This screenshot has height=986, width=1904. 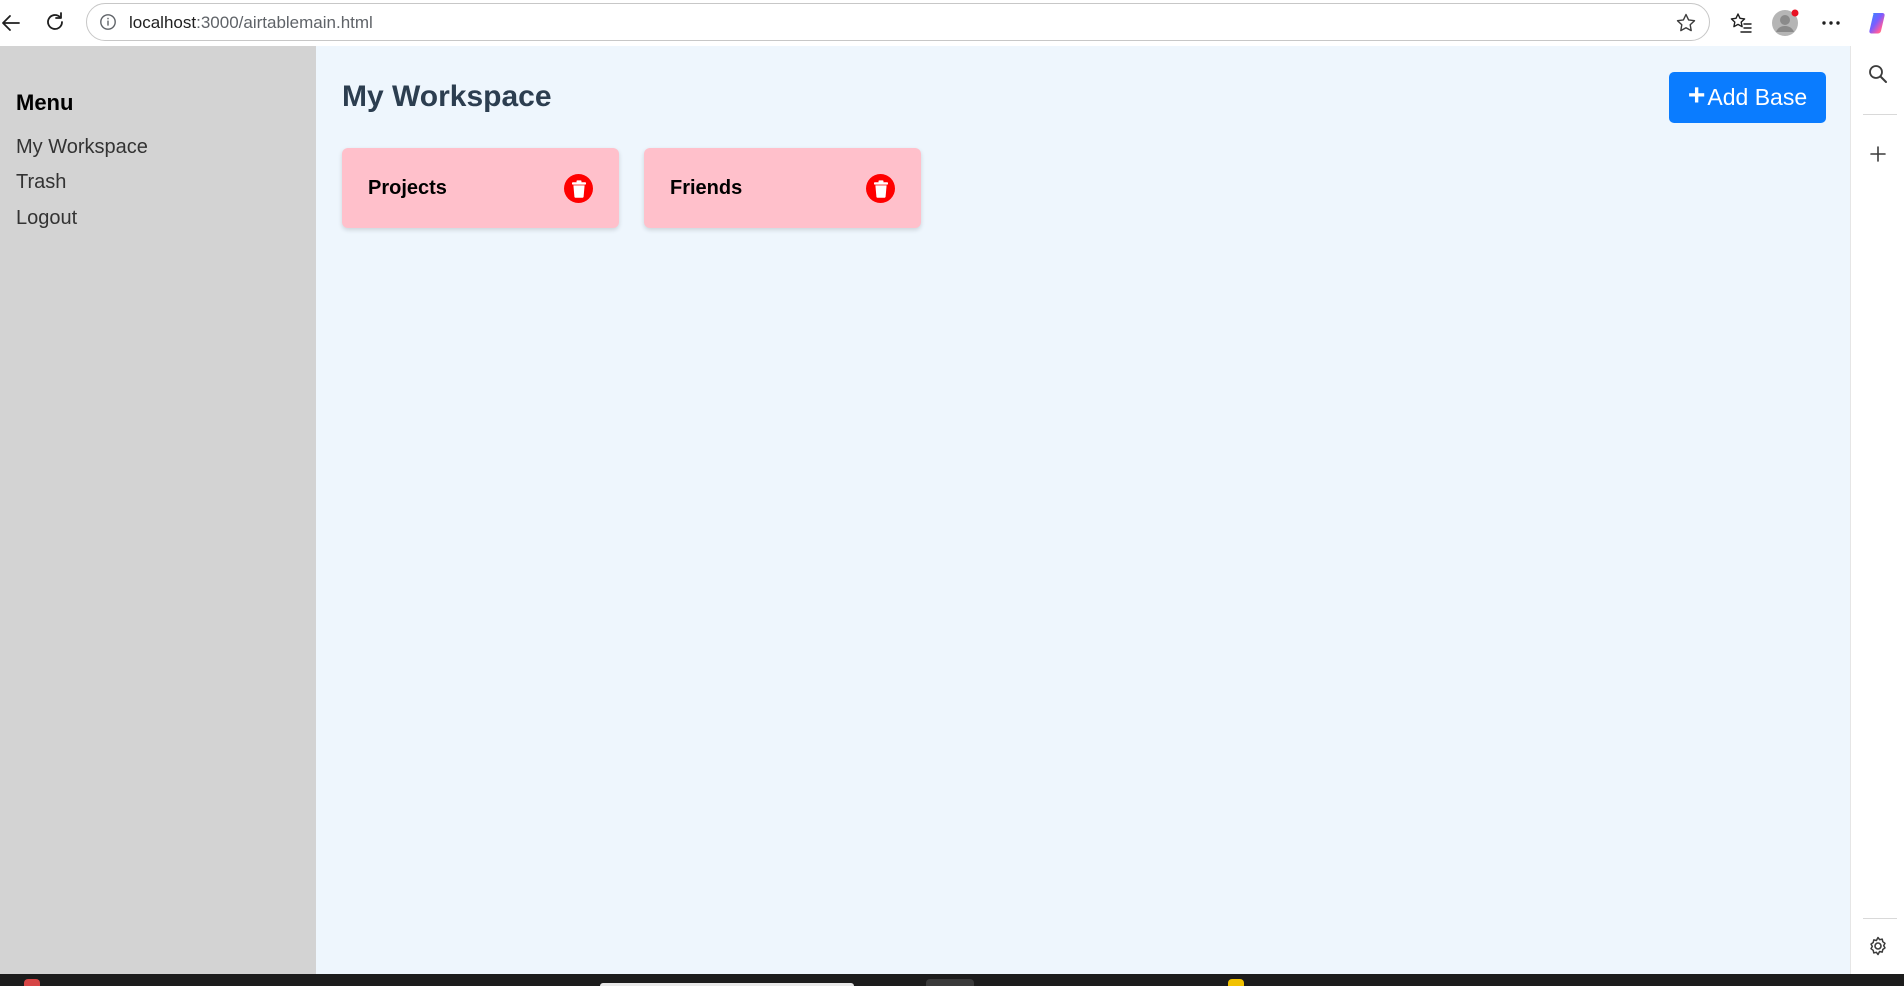 What do you see at coordinates (1686, 23) in the screenshot?
I see `star-icon` at bounding box center [1686, 23].